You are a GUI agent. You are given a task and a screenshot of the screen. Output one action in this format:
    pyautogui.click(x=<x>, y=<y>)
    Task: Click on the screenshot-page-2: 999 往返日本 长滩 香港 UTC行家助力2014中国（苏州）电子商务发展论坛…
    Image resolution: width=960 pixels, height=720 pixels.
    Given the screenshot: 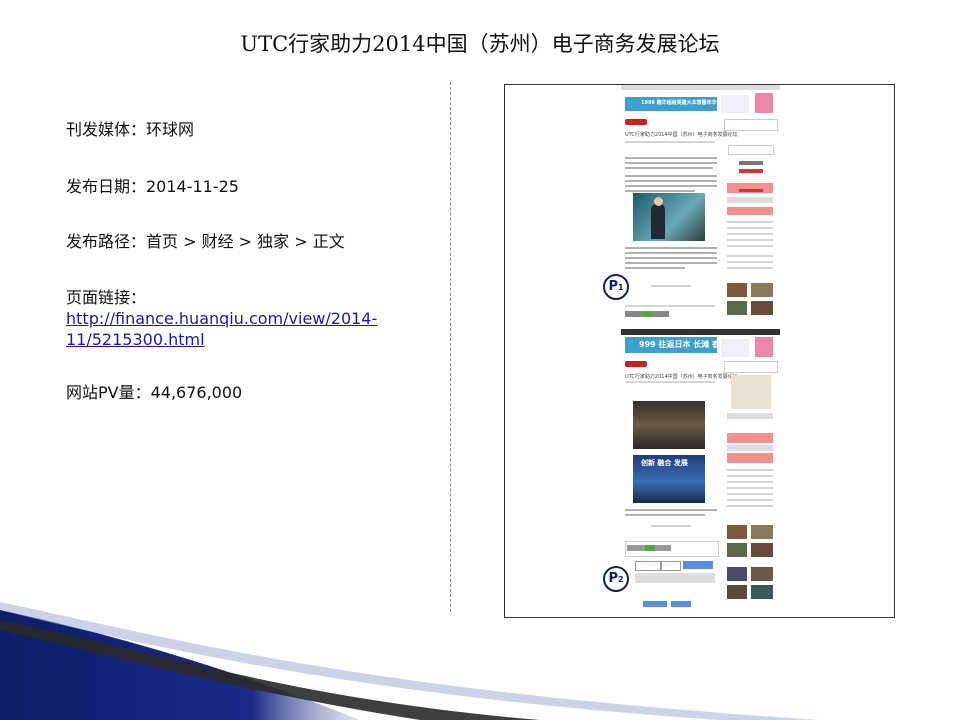 What is the action you would take?
    pyautogui.click(x=700, y=473)
    